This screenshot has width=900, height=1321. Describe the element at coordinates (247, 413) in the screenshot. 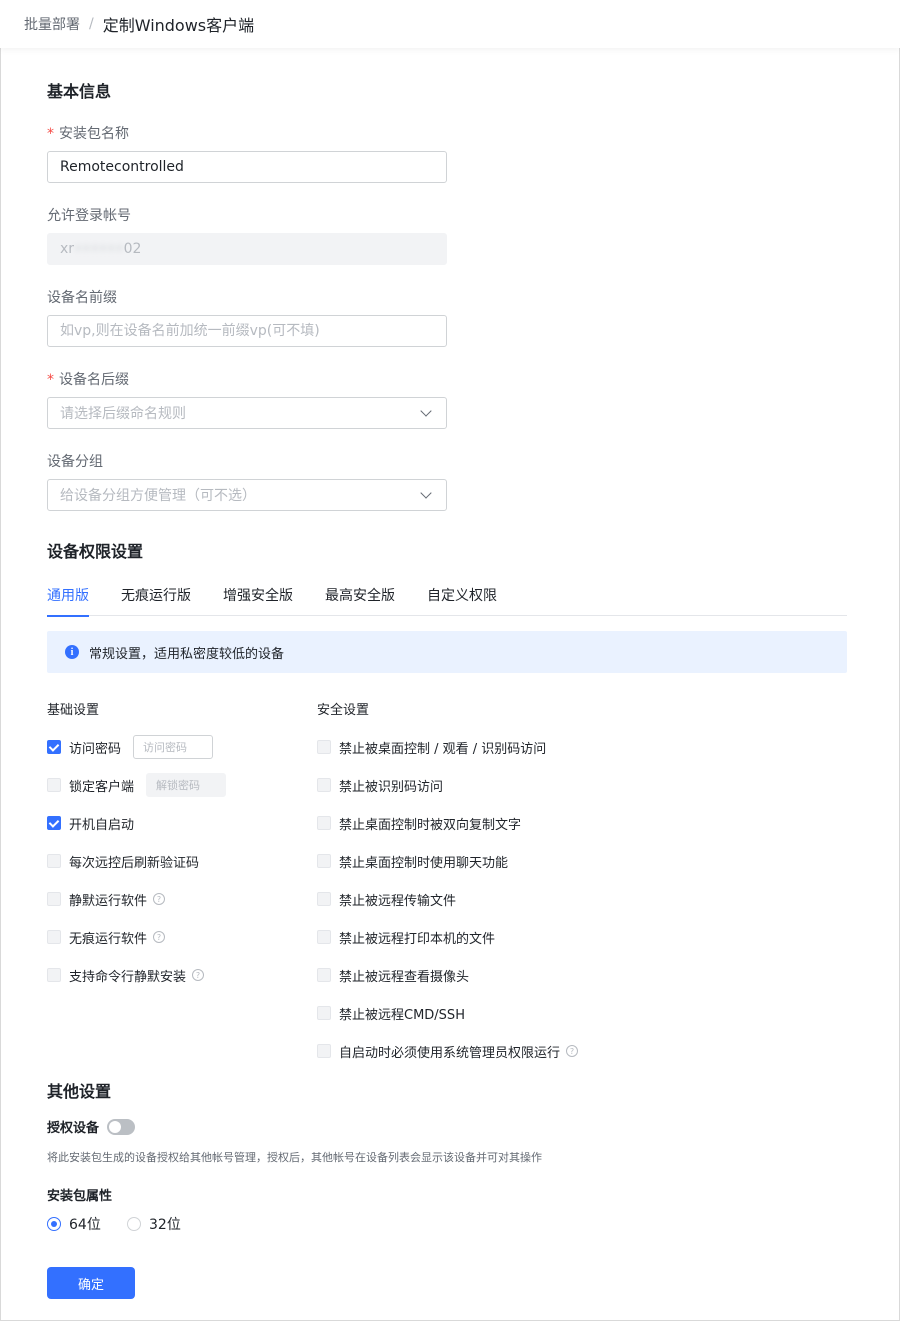

I see `device-suffix-select: 请选择后缀命名规则` at that location.